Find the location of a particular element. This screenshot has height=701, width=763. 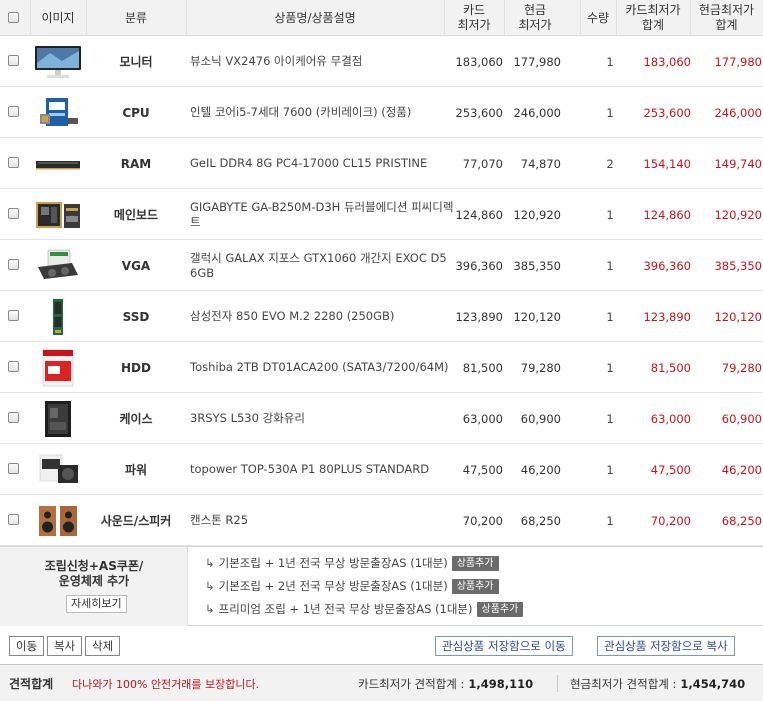

card-total-value: 1,498,110 is located at coordinates (501, 683).